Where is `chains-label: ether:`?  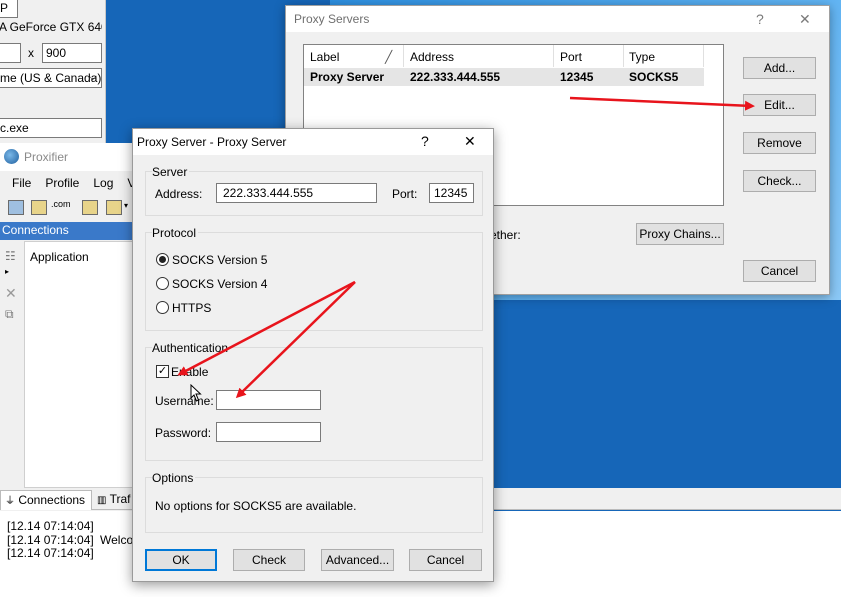
chains-label: ether: is located at coordinates (505, 235).